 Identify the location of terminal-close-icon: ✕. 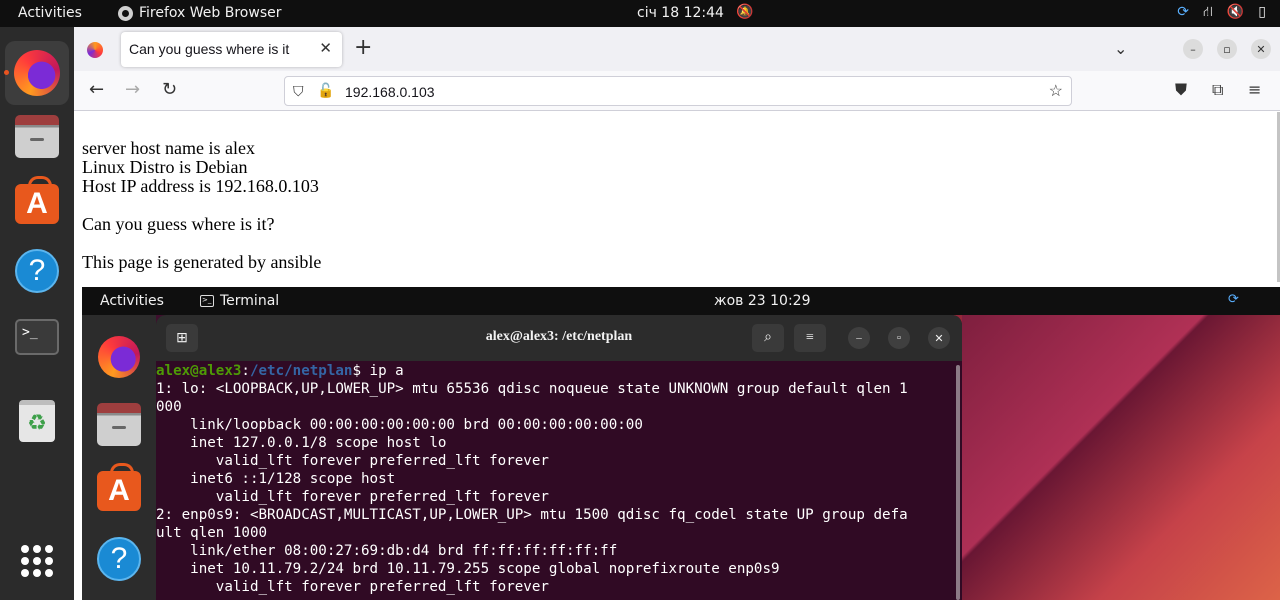
(939, 338).